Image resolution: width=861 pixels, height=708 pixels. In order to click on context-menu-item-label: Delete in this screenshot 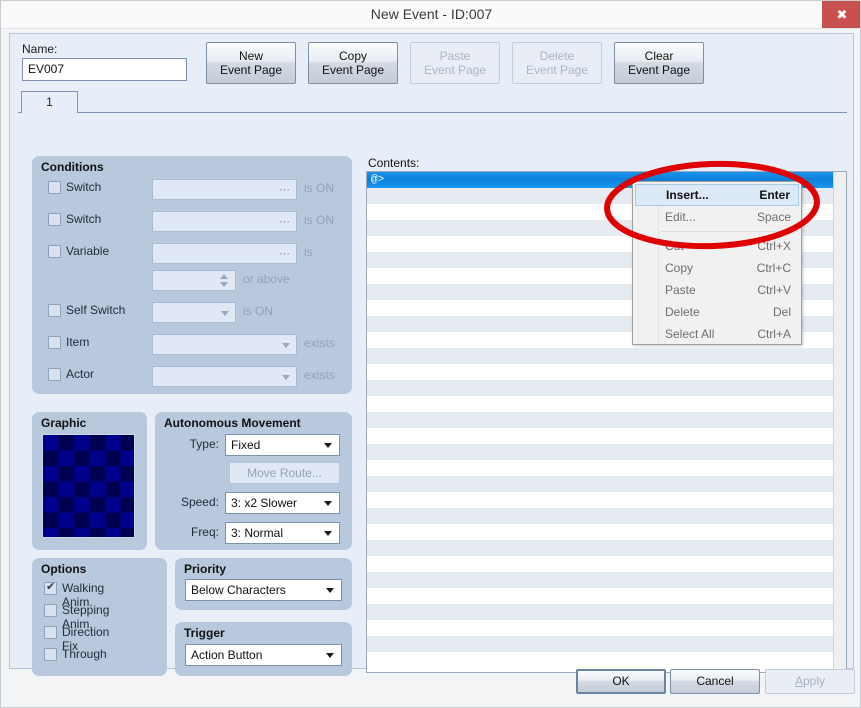, I will do `click(682, 312)`.